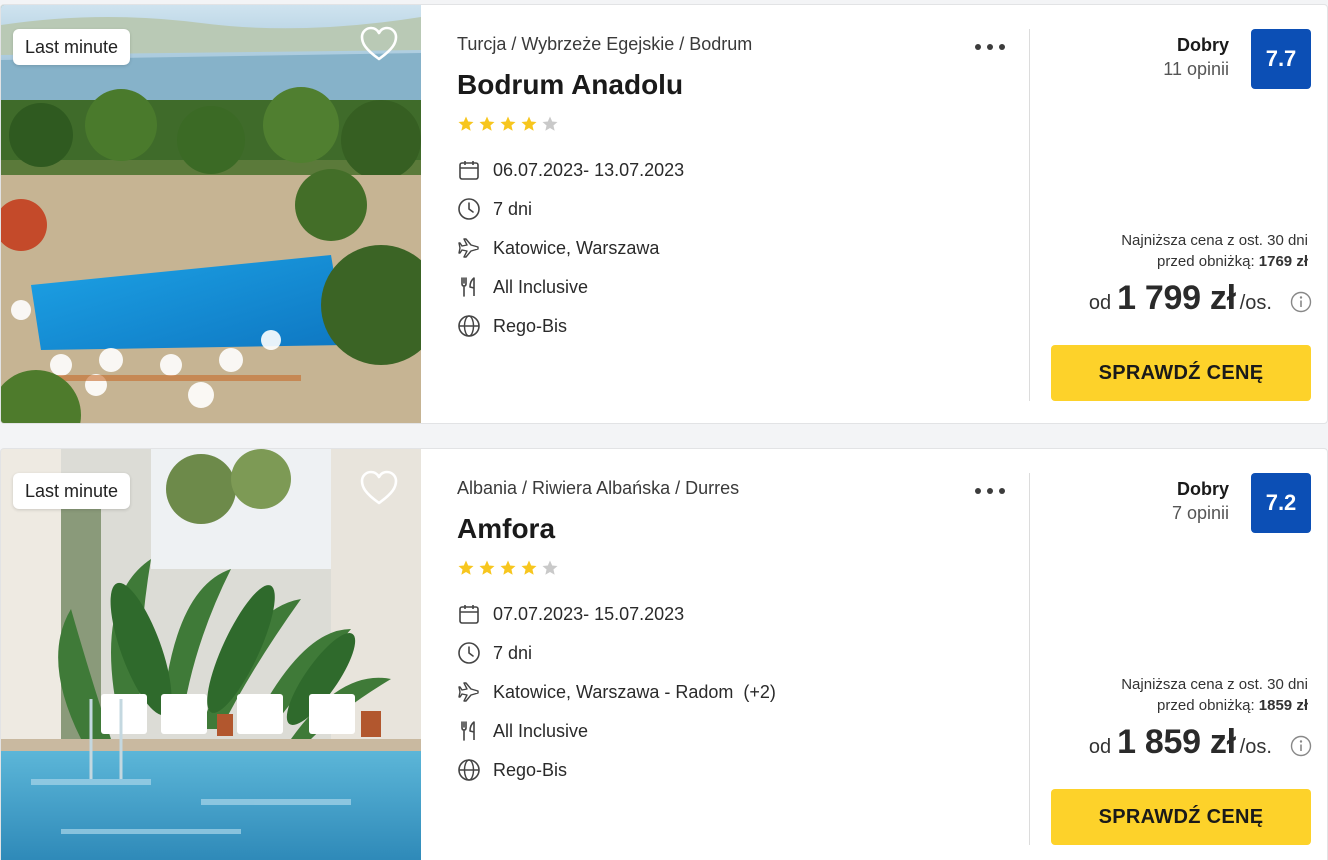  I want to click on feature-departure: Katowice, Warszawa, so click(558, 248).